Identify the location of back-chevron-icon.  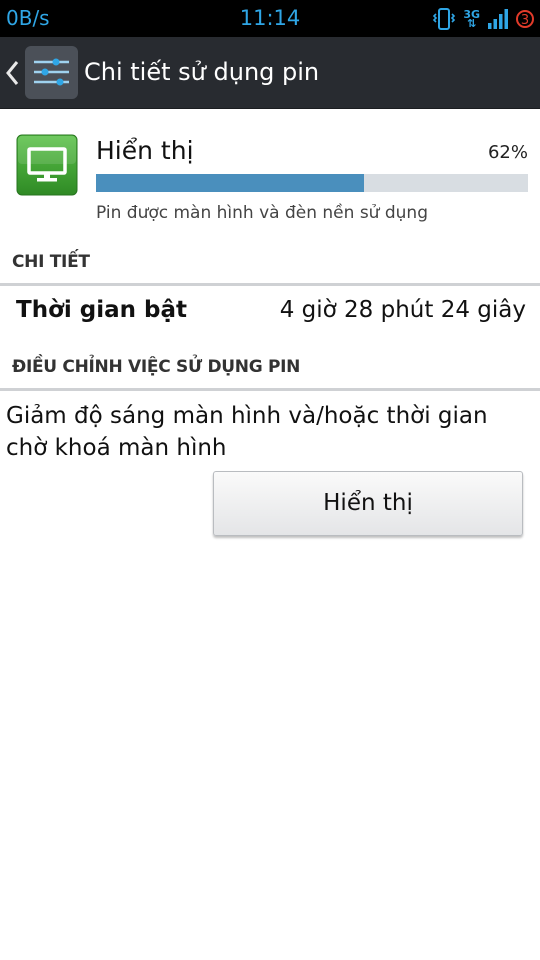
(12, 73).